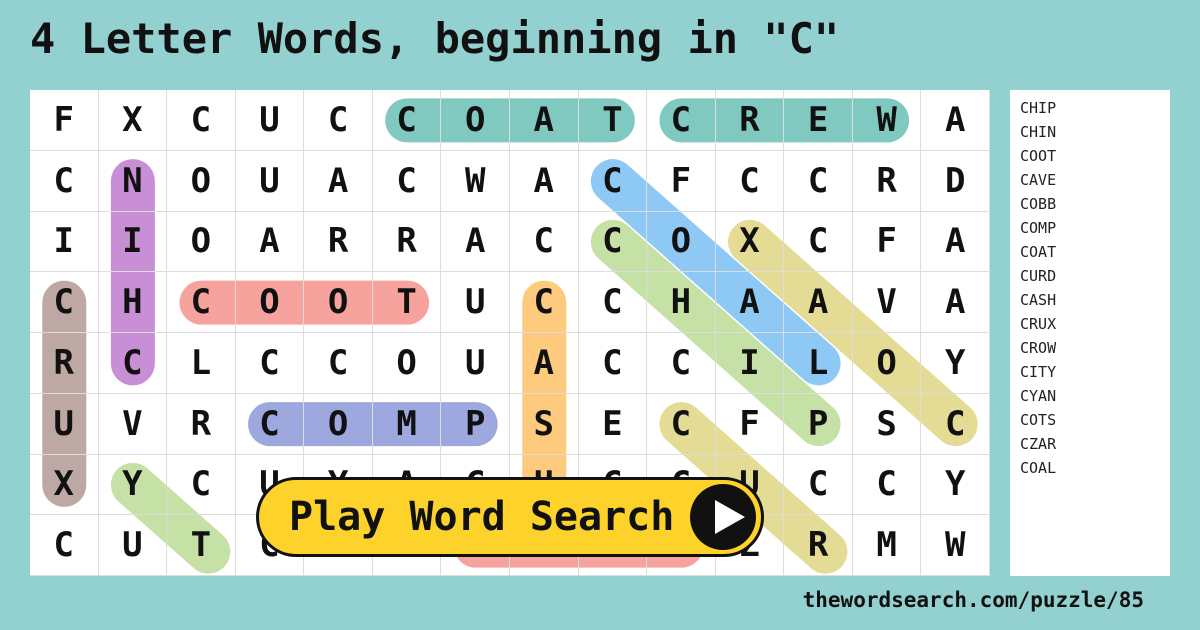 The height and width of the screenshot is (630, 1200). Describe the element at coordinates (1038, 276) in the screenshot. I see `word-list-item: CURD` at that location.